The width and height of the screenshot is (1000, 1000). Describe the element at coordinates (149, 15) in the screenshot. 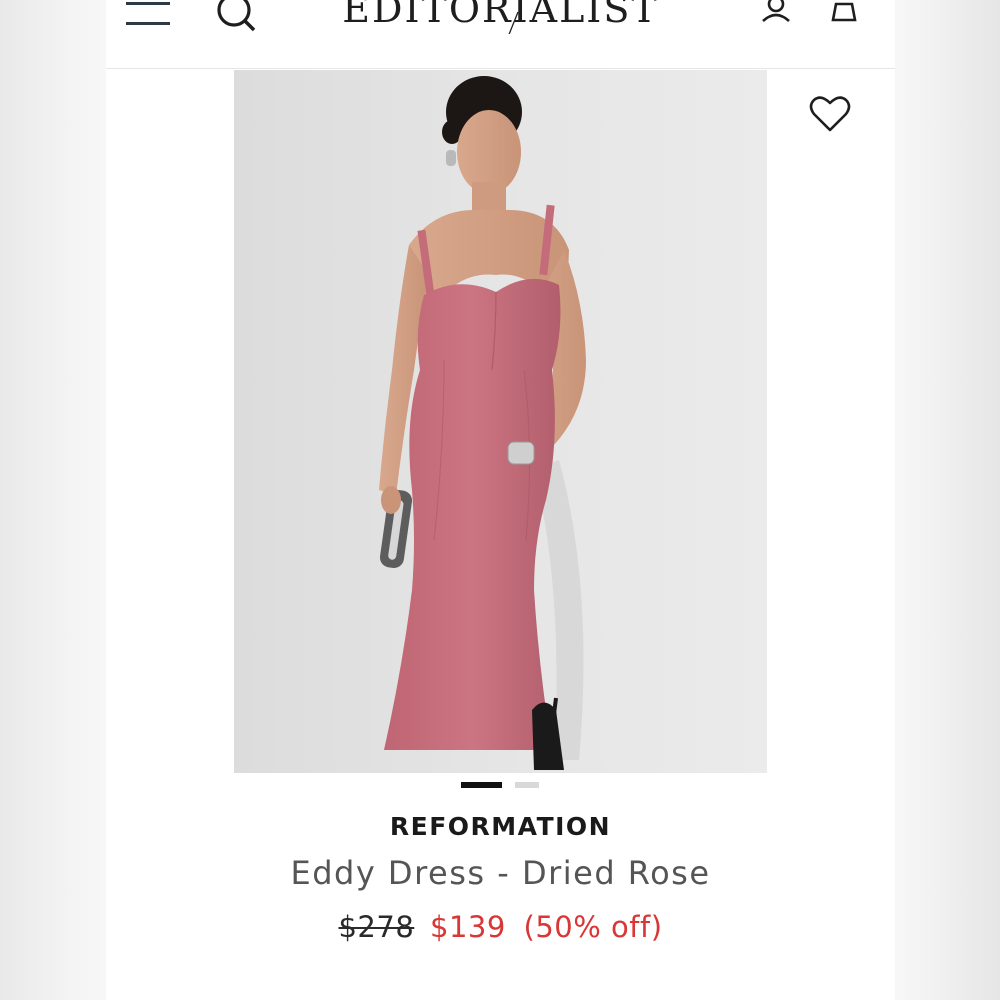

I see `menu-icon` at that location.